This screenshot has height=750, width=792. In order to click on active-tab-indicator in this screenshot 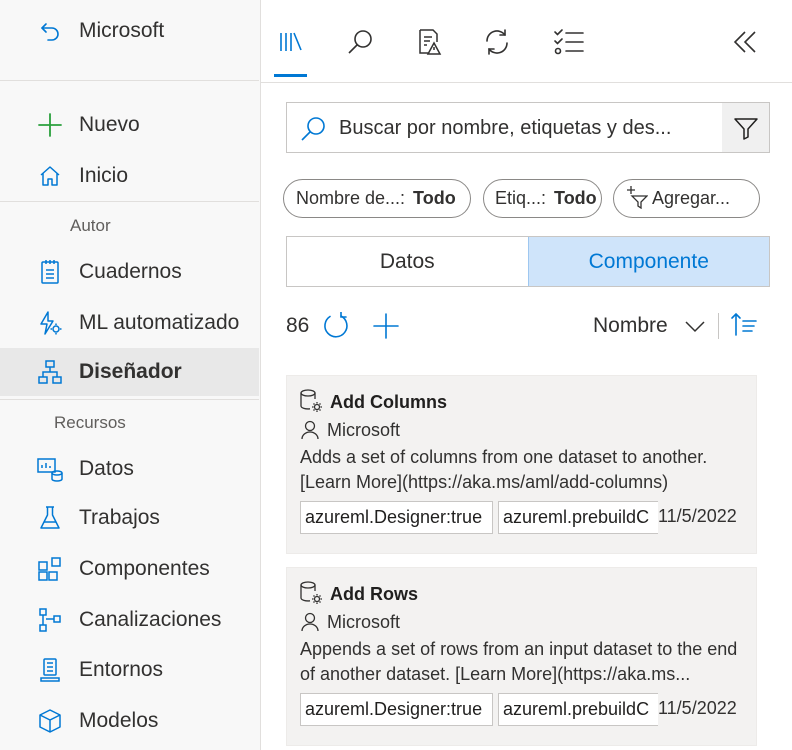, I will do `click(290, 75)`.